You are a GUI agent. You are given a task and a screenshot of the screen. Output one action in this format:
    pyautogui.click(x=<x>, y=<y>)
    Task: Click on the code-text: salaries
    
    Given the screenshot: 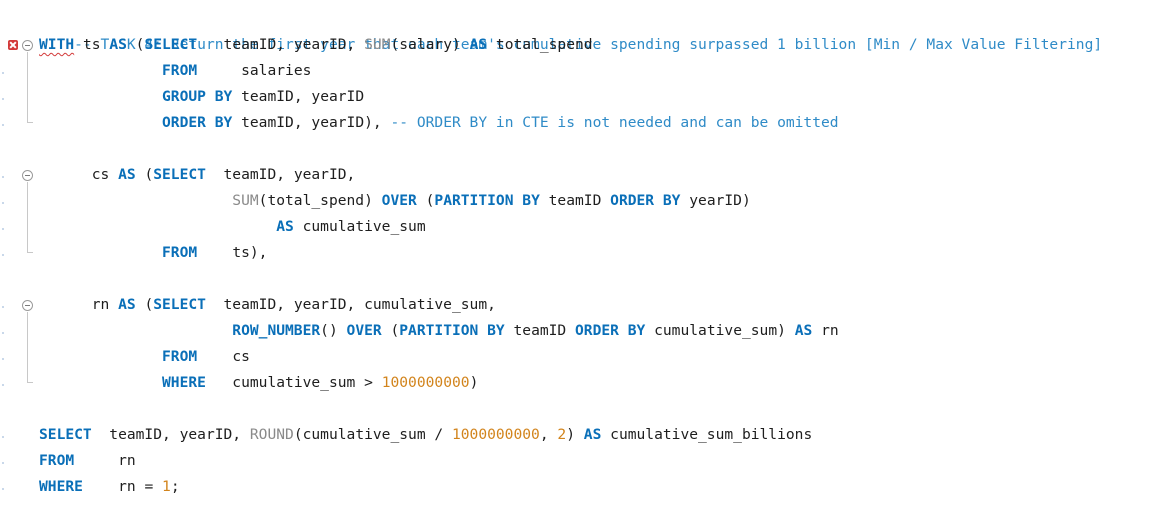 What is the action you would take?
    pyautogui.click(x=254, y=70)
    